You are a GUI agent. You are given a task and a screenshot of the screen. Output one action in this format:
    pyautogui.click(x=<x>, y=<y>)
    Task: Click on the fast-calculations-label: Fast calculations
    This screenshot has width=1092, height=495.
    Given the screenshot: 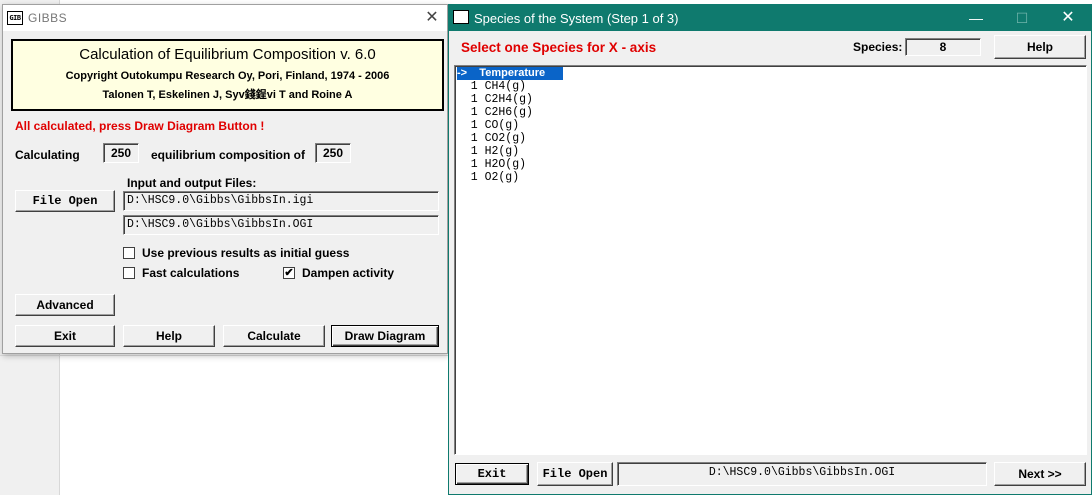 What is the action you would take?
    pyautogui.click(x=191, y=273)
    